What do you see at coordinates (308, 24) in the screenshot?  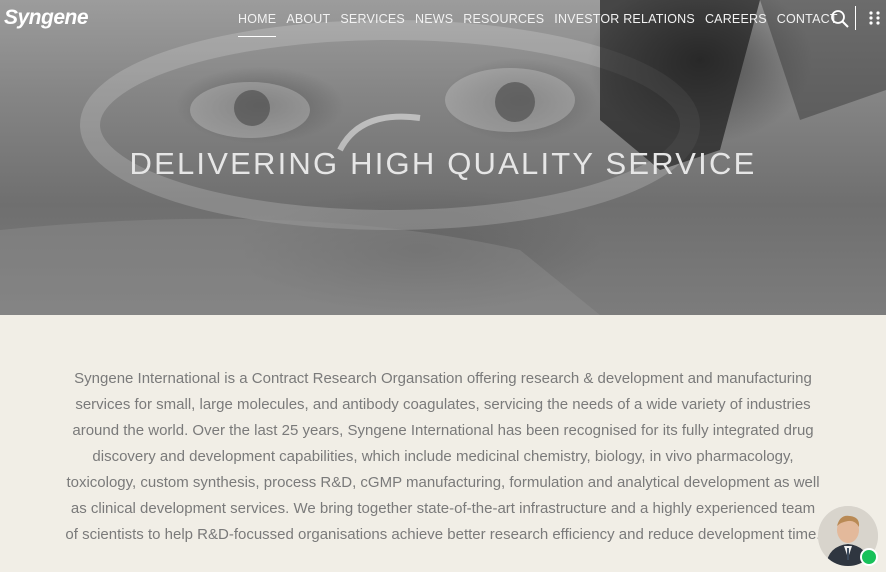 I see `nav-item-about: ABOUT` at bounding box center [308, 24].